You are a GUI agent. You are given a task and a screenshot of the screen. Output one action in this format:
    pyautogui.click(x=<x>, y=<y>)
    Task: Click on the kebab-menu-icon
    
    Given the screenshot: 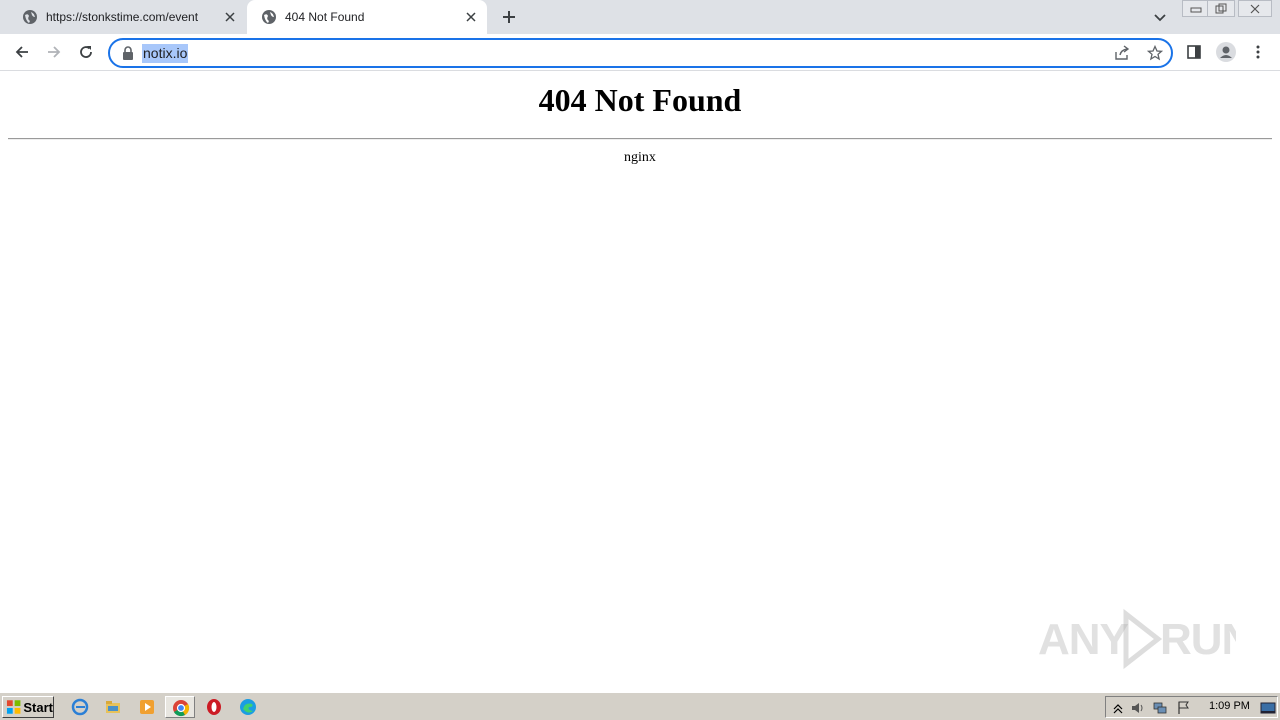 What is the action you would take?
    pyautogui.click(x=1258, y=52)
    